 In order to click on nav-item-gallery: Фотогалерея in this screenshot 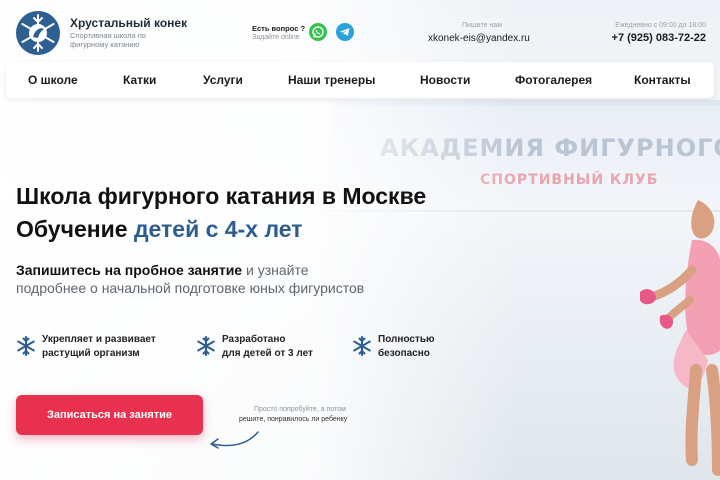, I will do `click(553, 80)`.